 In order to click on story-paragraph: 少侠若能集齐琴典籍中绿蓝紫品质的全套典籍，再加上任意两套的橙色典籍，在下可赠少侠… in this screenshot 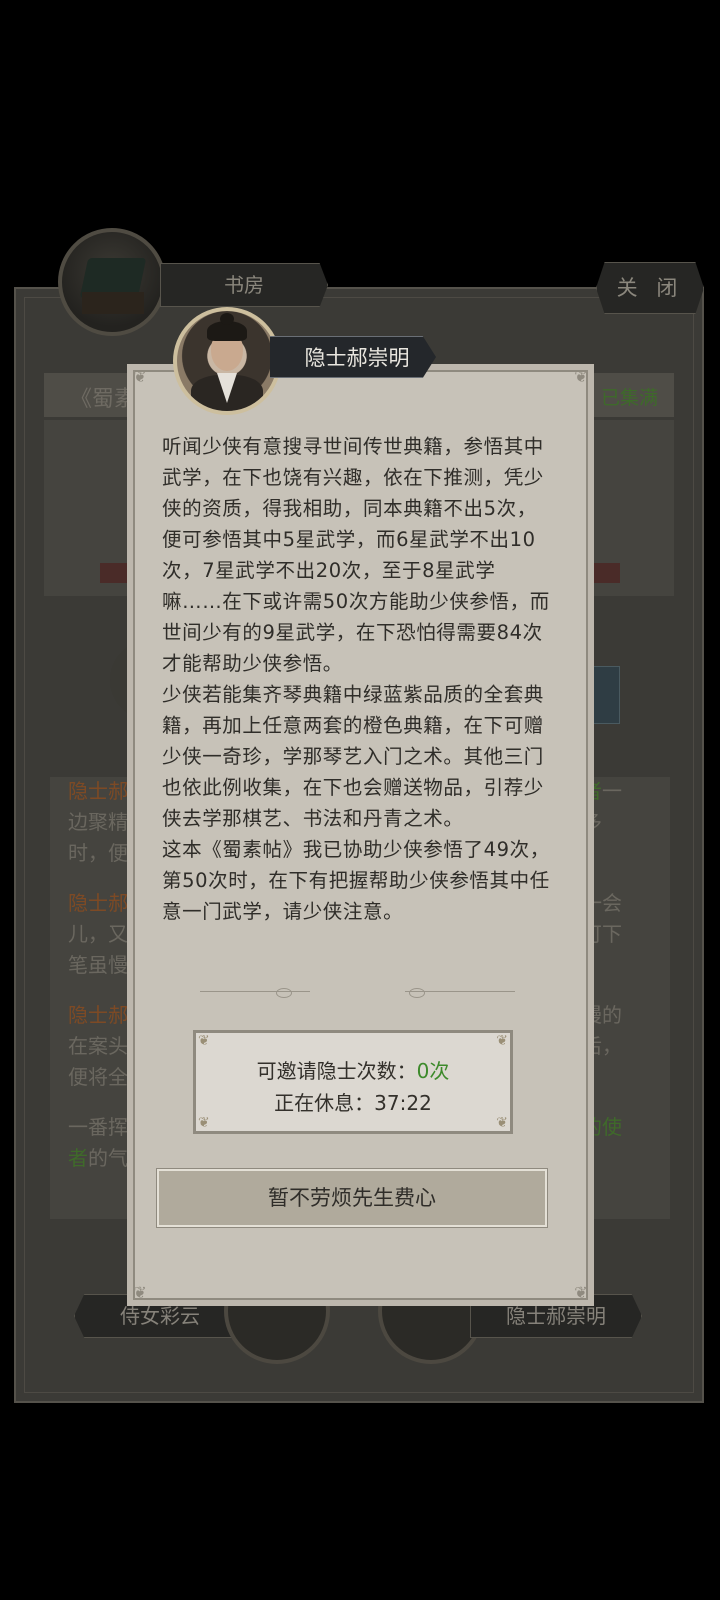, I will do `click(353, 756)`.